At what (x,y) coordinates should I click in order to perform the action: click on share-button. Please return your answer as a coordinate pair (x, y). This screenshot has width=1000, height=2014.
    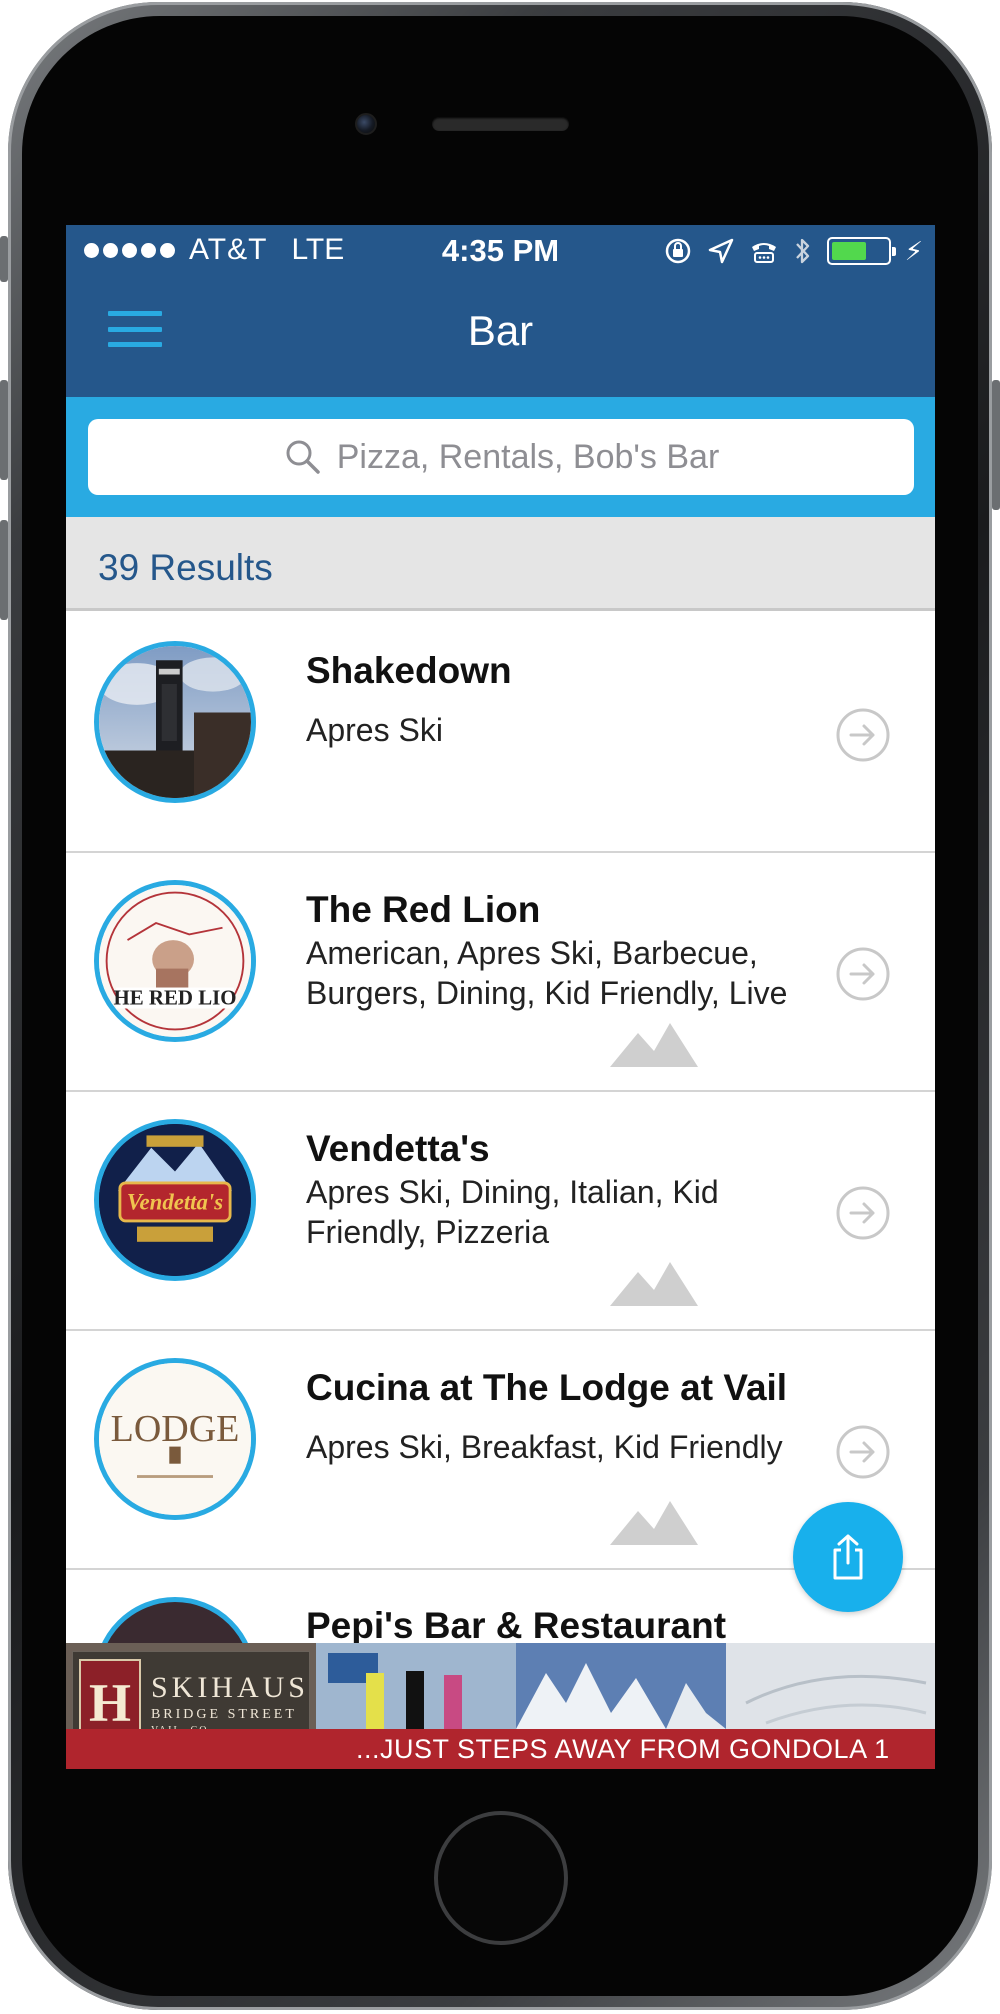
    Looking at the image, I should click on (848, 1557).